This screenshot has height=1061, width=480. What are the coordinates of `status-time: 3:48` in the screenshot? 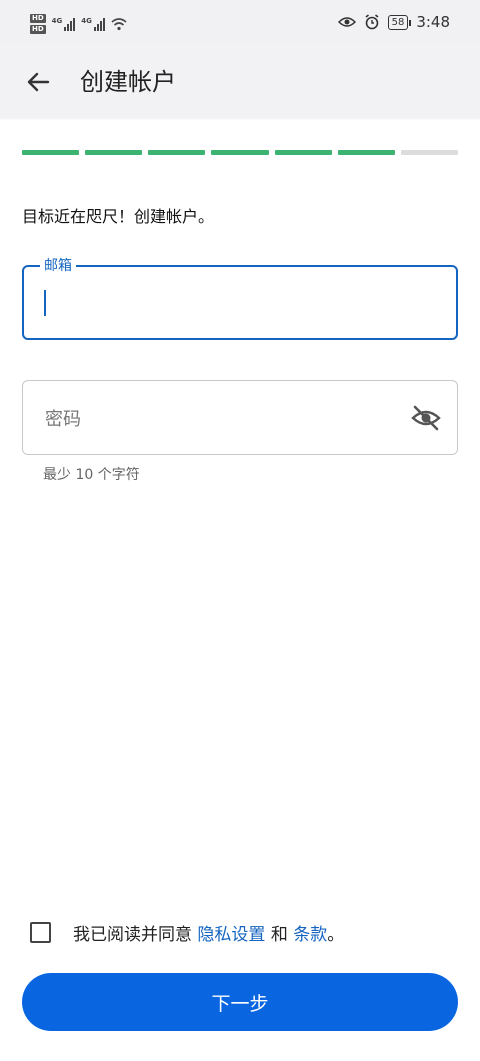 It's located at (433, 22).